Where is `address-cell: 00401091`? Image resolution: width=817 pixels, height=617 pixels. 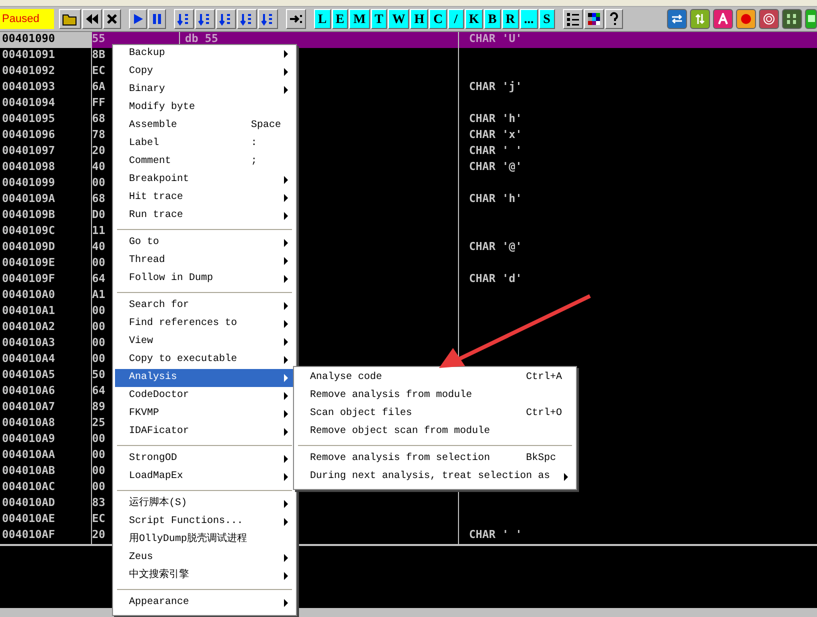
address-cell: 00401091 is located at coordinates (46, 56).